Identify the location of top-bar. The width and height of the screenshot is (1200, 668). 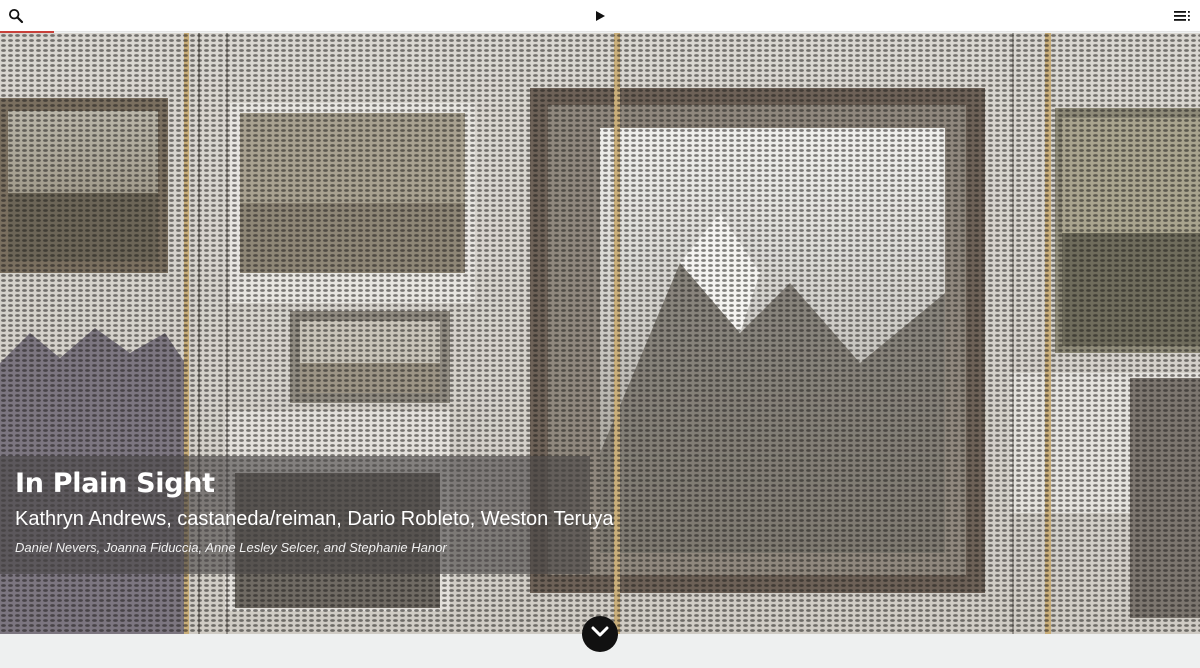
(600, 16).